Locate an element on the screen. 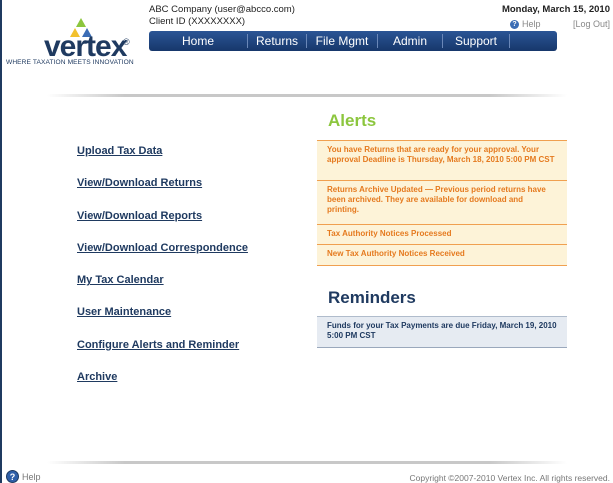 Image resolution: width=613 pixels, height=483 pixels. nav-support: Support is located at coordinates (476, 41).